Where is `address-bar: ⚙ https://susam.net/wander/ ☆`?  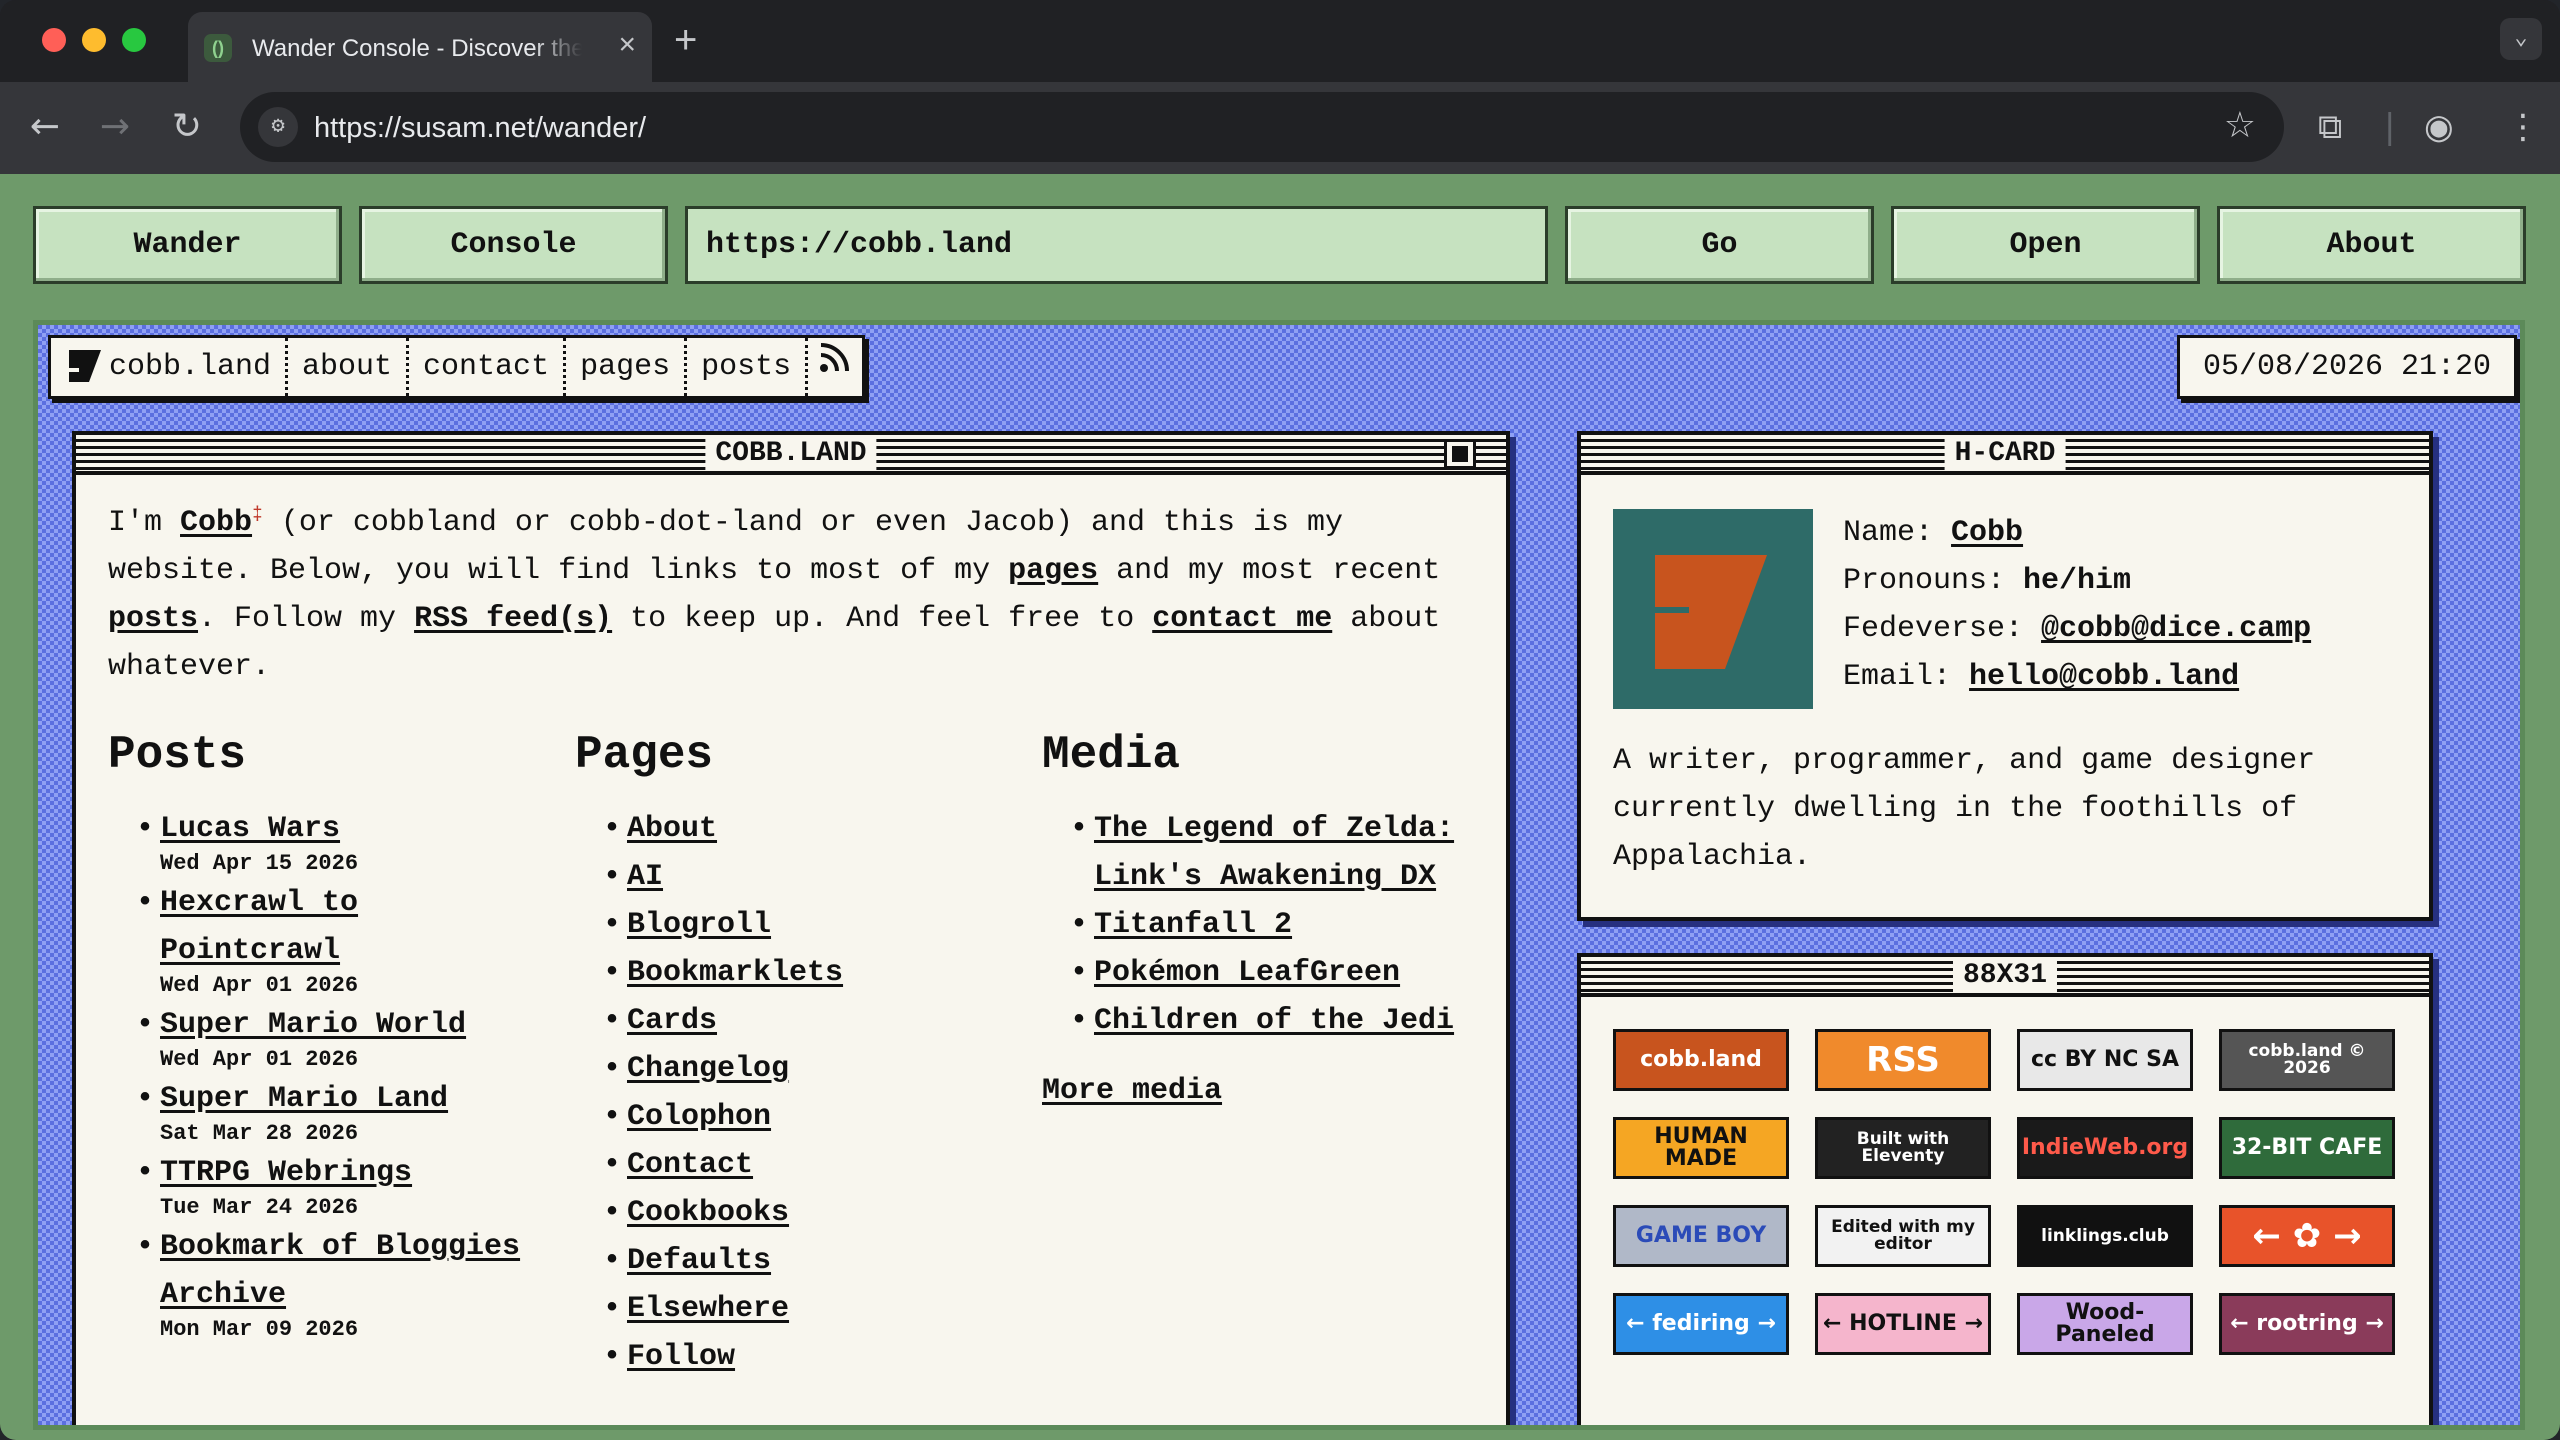
address-bar: ⚙ https://susam.net/wander/ ☆ is located at coordinates (1262, 127).